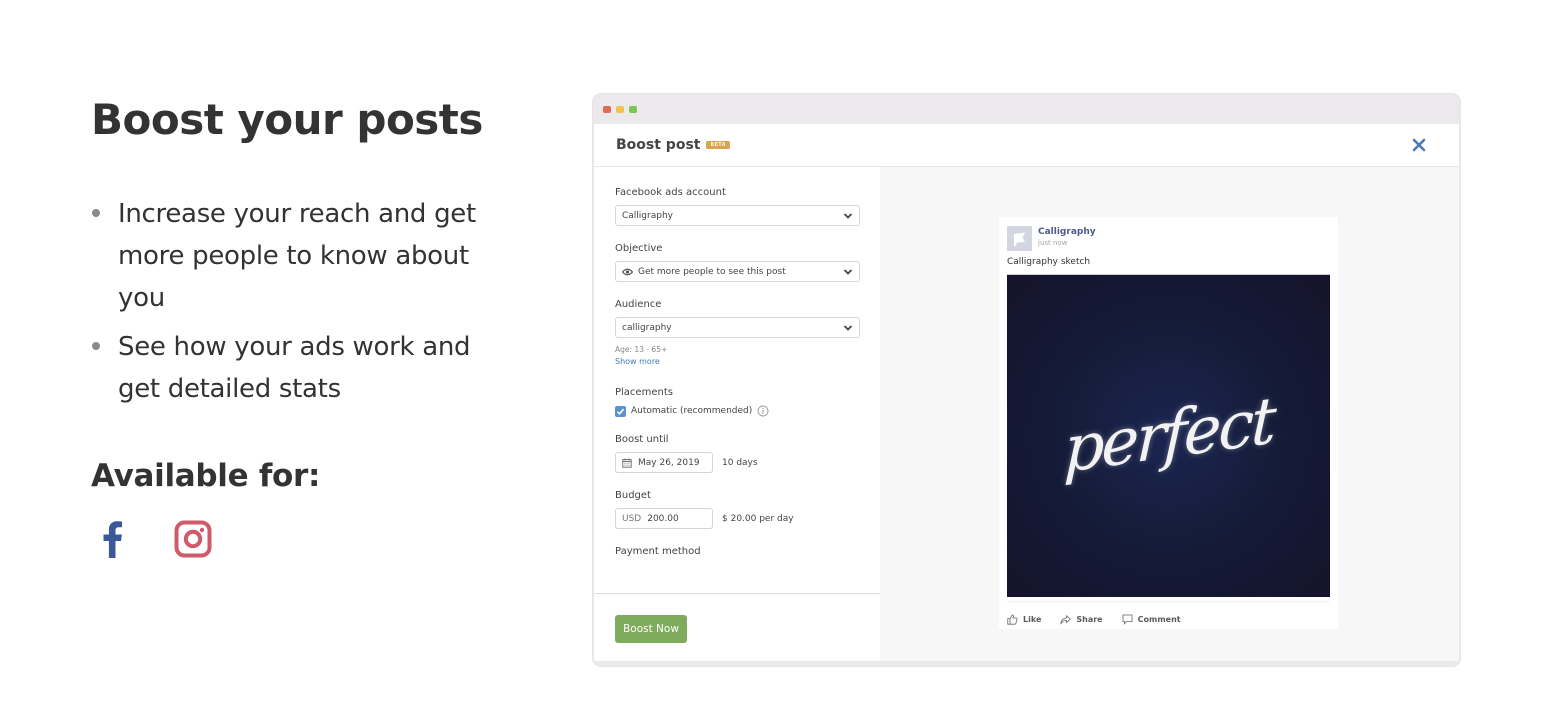 The width and height of the screenshot is (1548, 717). What do you see at coordinates (1066, 619) in the screenshot?
I see `share-icon` at bounding box center [1066, 619].